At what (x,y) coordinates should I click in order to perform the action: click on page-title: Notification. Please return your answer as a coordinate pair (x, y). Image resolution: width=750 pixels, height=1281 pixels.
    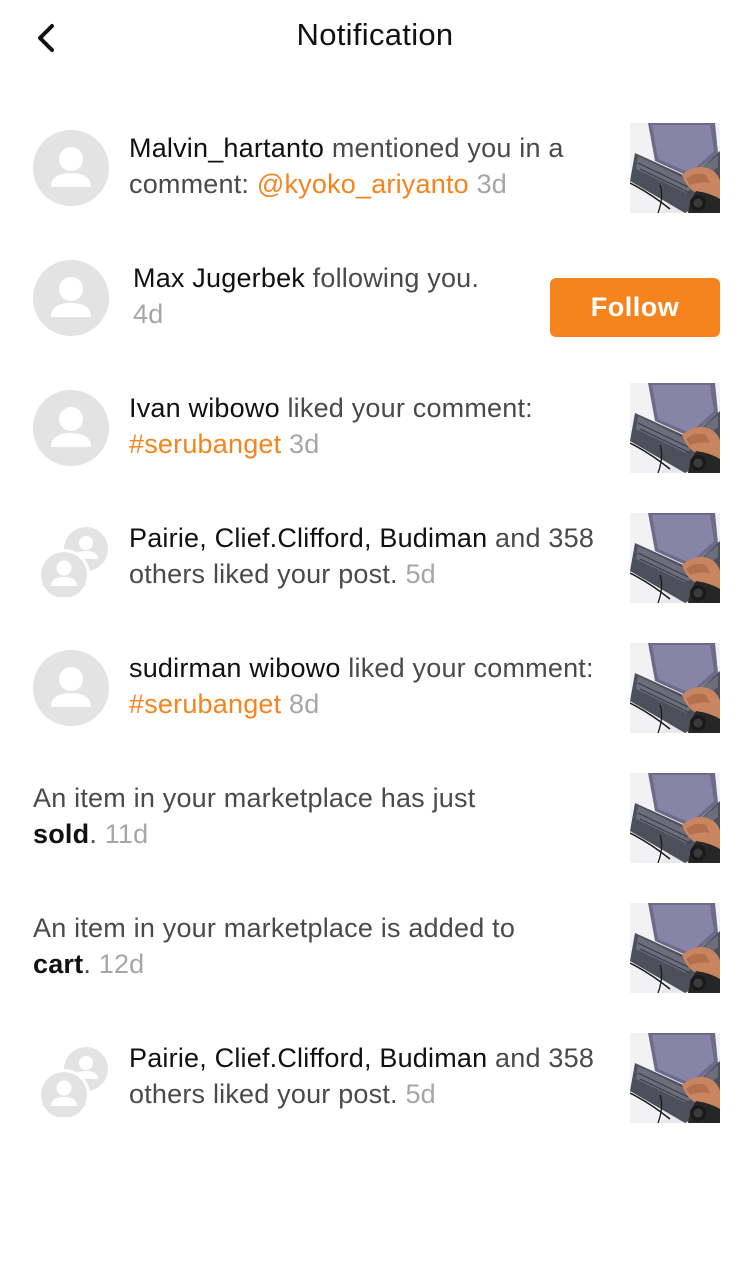
    Looking at the image, I should click on (375, 34).